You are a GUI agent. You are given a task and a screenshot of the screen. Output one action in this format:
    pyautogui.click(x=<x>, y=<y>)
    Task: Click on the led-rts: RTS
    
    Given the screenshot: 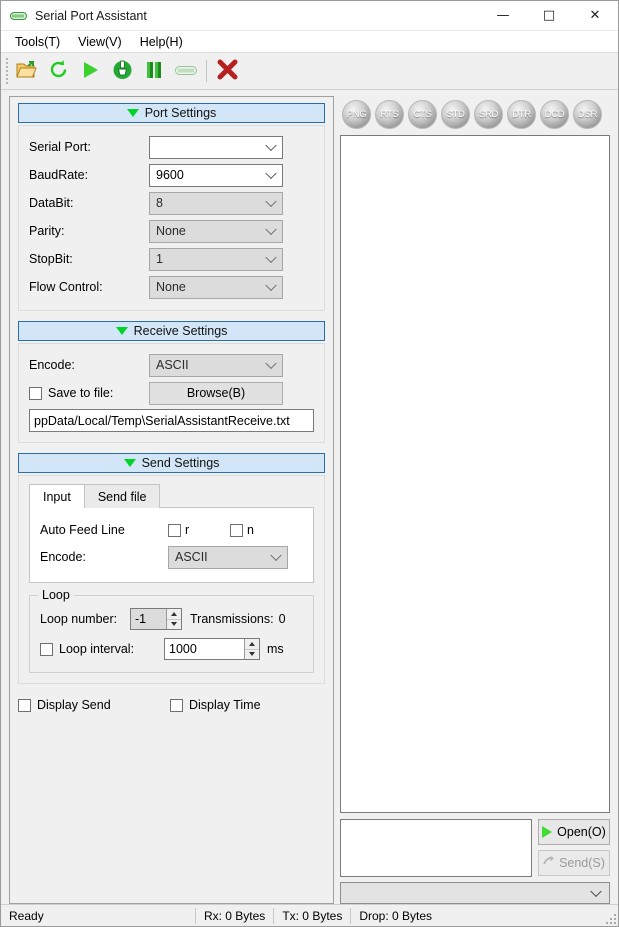 What is the action you would take?
    pyautogui.click(x=389, y=114)
    